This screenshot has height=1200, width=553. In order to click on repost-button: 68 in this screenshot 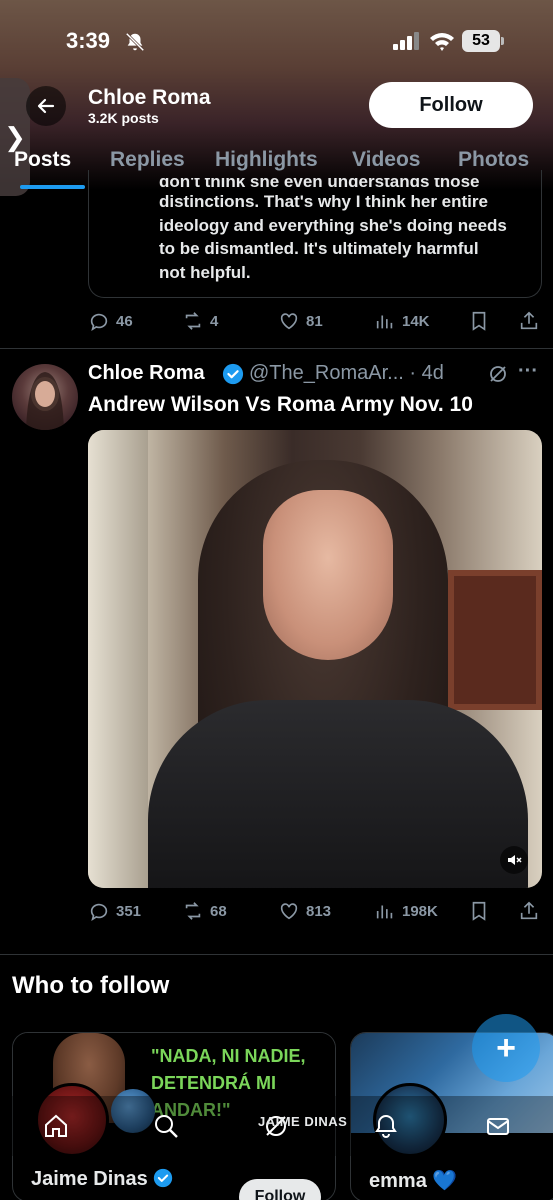, I will do `click(204, 911)`.